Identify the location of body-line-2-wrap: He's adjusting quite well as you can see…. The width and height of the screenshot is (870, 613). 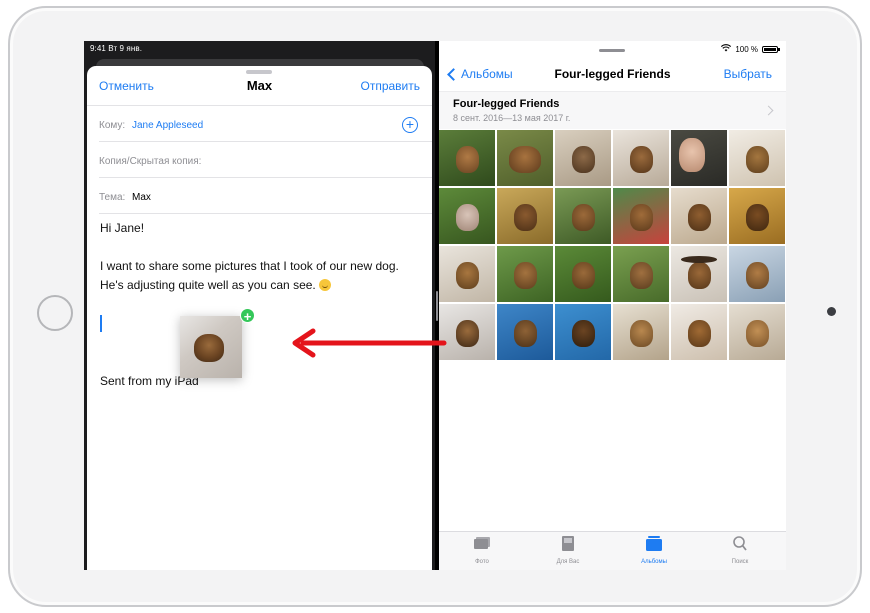
(216, 285).